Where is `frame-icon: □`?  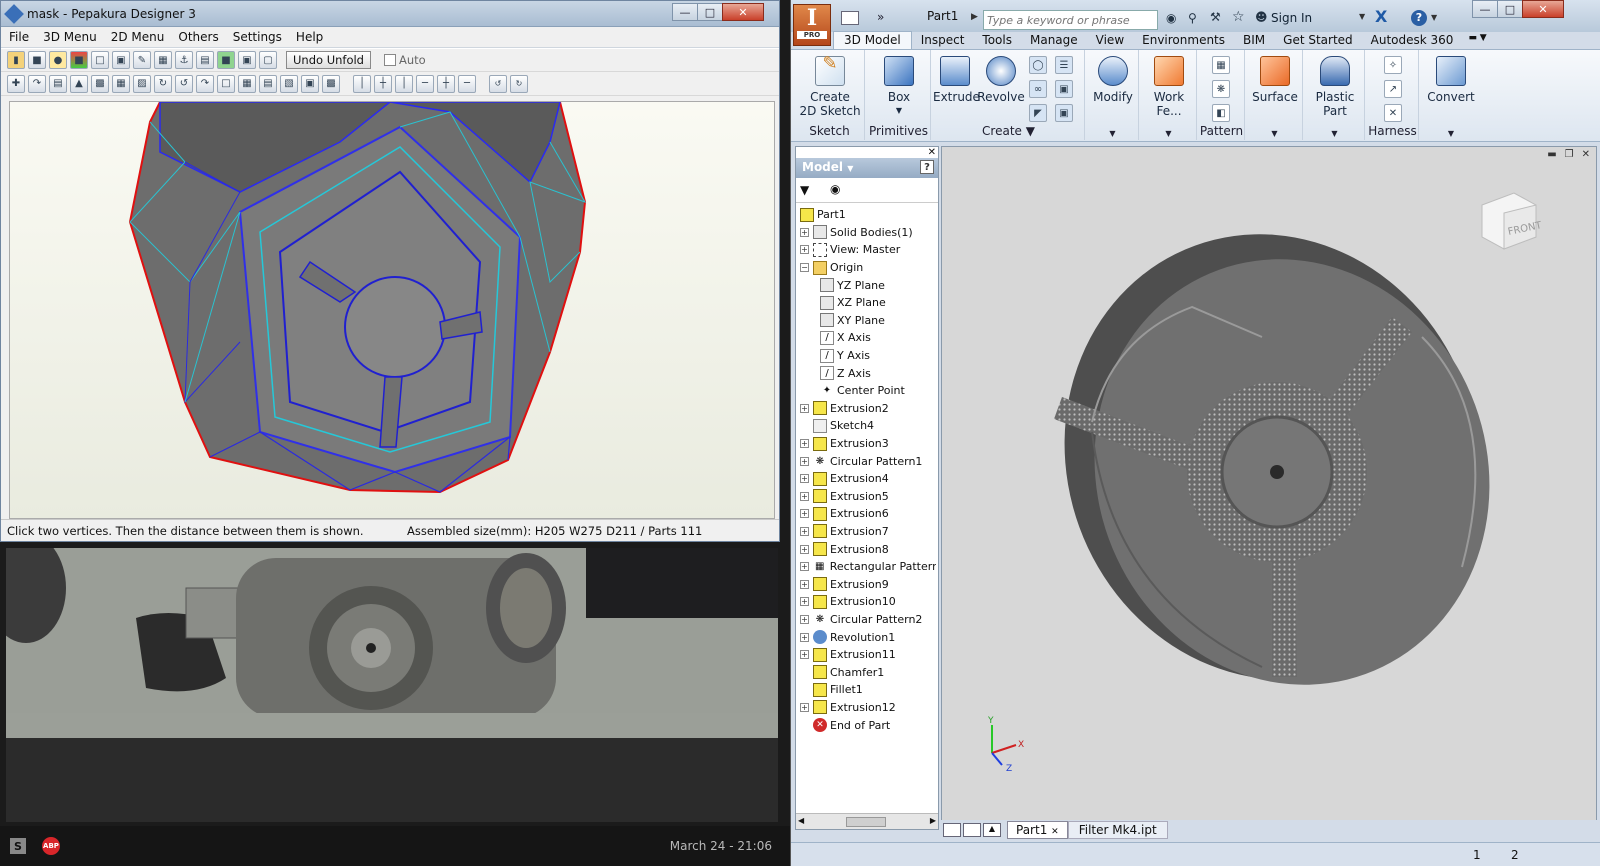 frame-icon: □ is located at coordinates (226, 83).